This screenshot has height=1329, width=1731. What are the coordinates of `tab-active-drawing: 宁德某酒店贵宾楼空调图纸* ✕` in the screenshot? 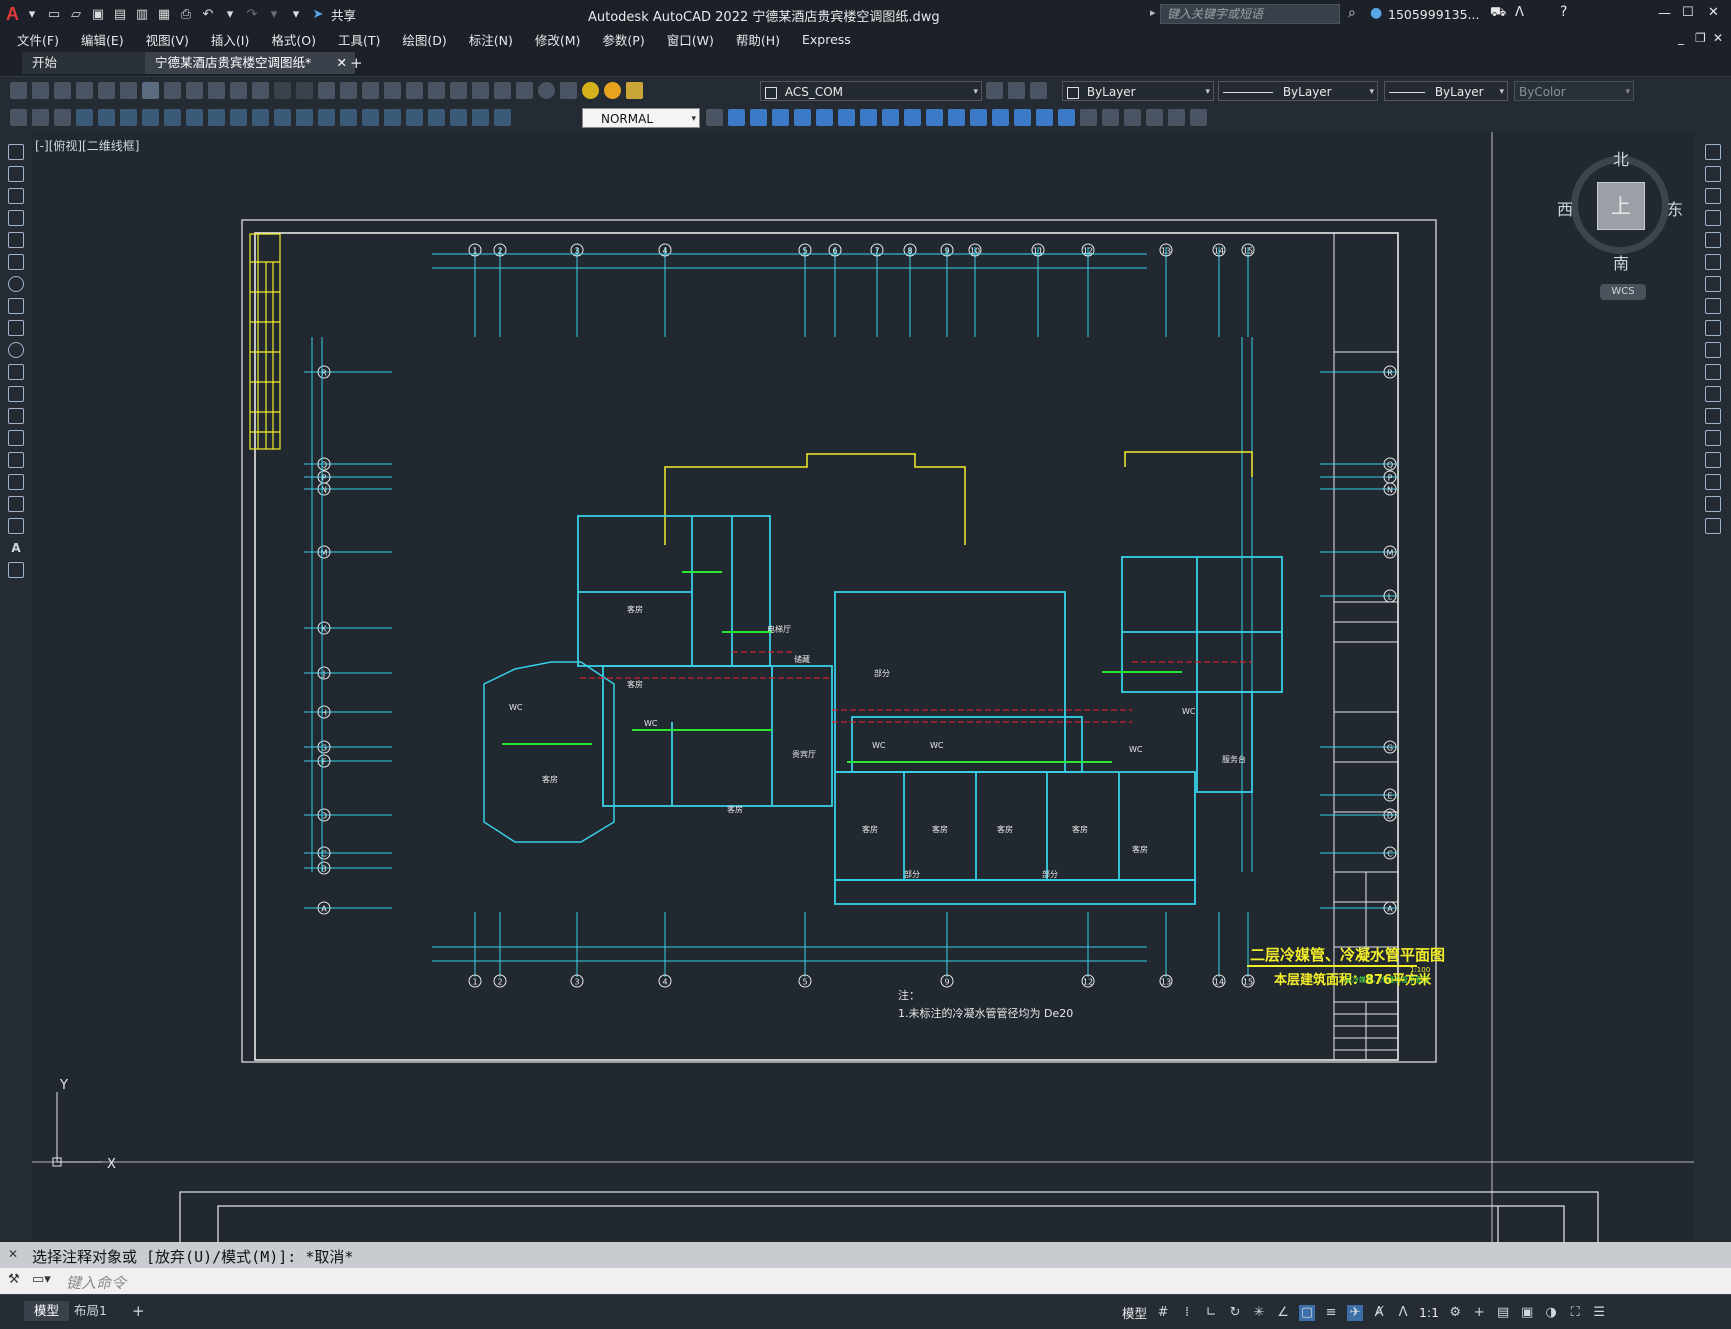 It's located at (250, 63).